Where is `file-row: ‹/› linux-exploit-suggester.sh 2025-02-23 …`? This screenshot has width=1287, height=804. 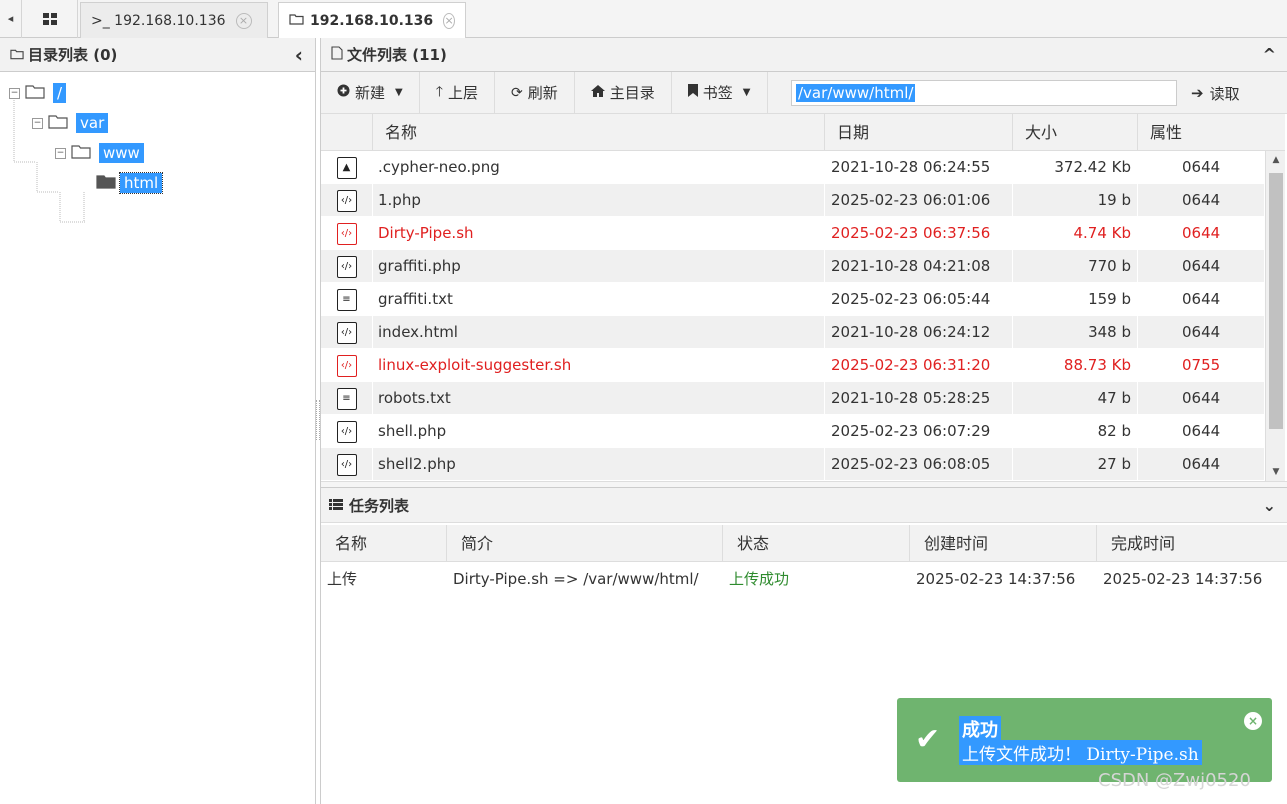
file-row: ‹/› linux-exploit-suggester.sh 2025-02-23 … is located at coordinates (793, 365).